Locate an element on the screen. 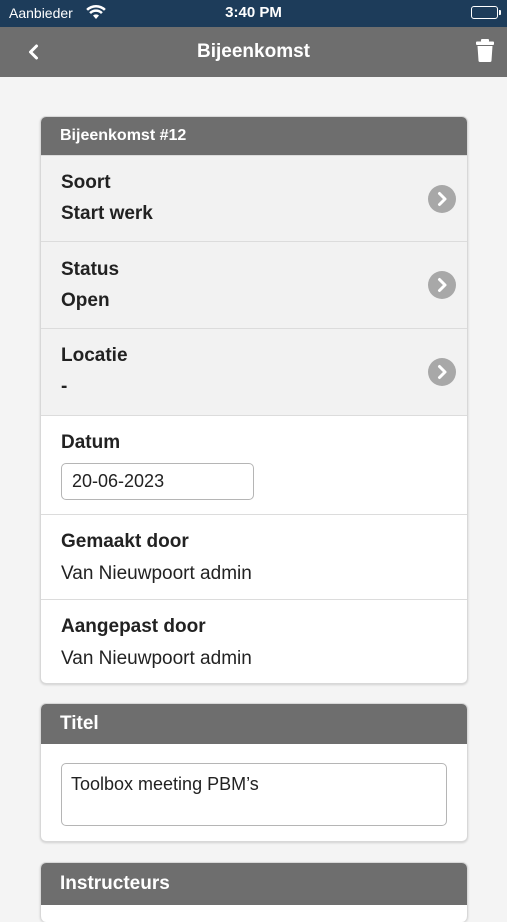 Image resolution: width=507 pixels, height=922 pixels. status-bar: Aanbieder 3:40 PM is located at coordinates (253, 13).